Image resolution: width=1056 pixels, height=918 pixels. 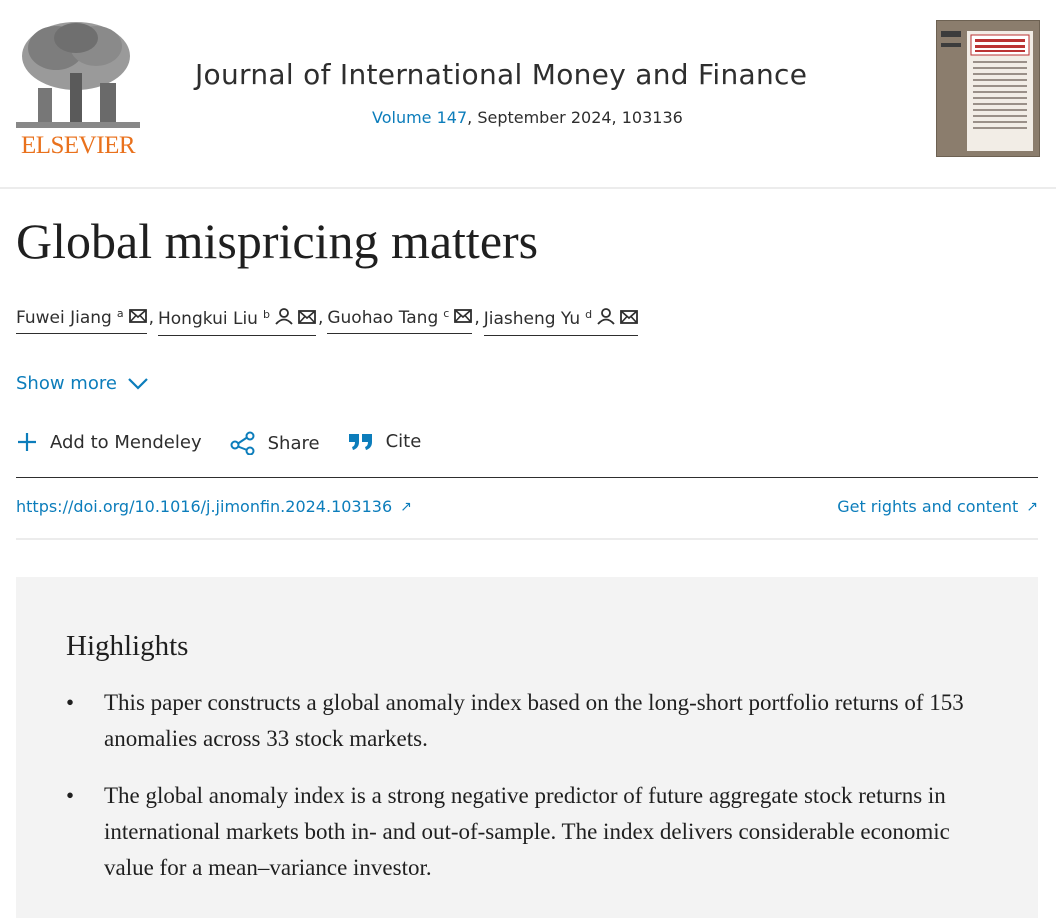 What do you see at coordinates (127, 646) in the screenshot?
I see `highlights-title: Highlights` at bounding box center [127, 646].